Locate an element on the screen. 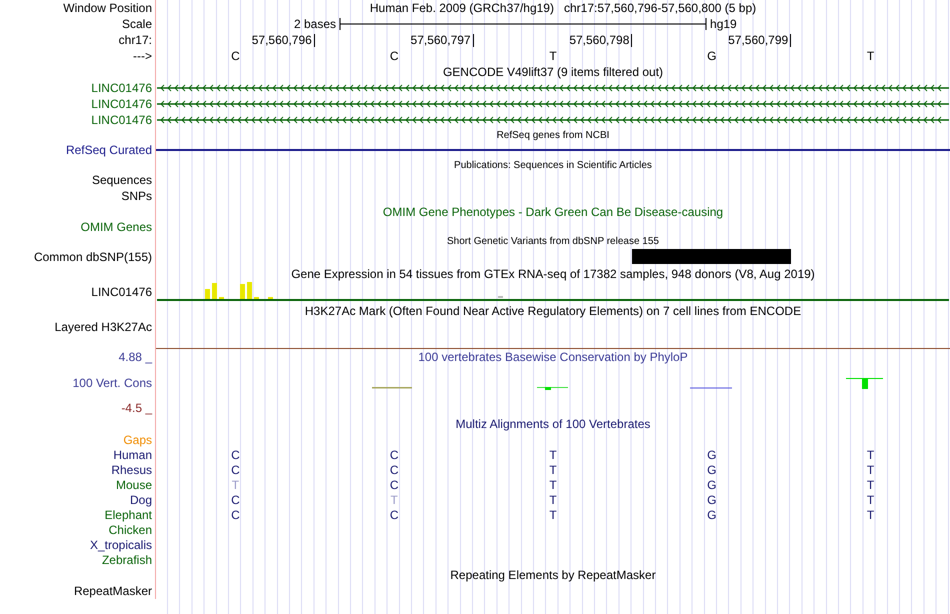 The image size is (950, 614). track-label: Dog is located at coordinates (141, 499).